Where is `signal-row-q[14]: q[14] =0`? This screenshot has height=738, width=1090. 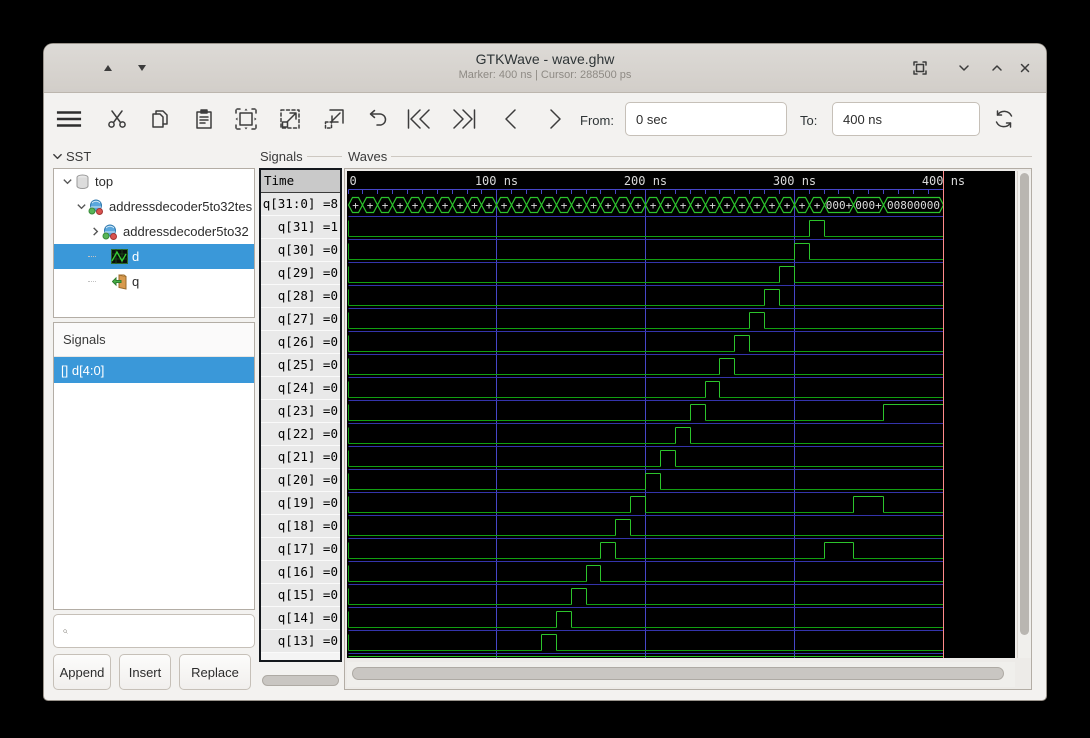 signal-row-q[14]: q[14] =0 is located at coordinates (300, 618).